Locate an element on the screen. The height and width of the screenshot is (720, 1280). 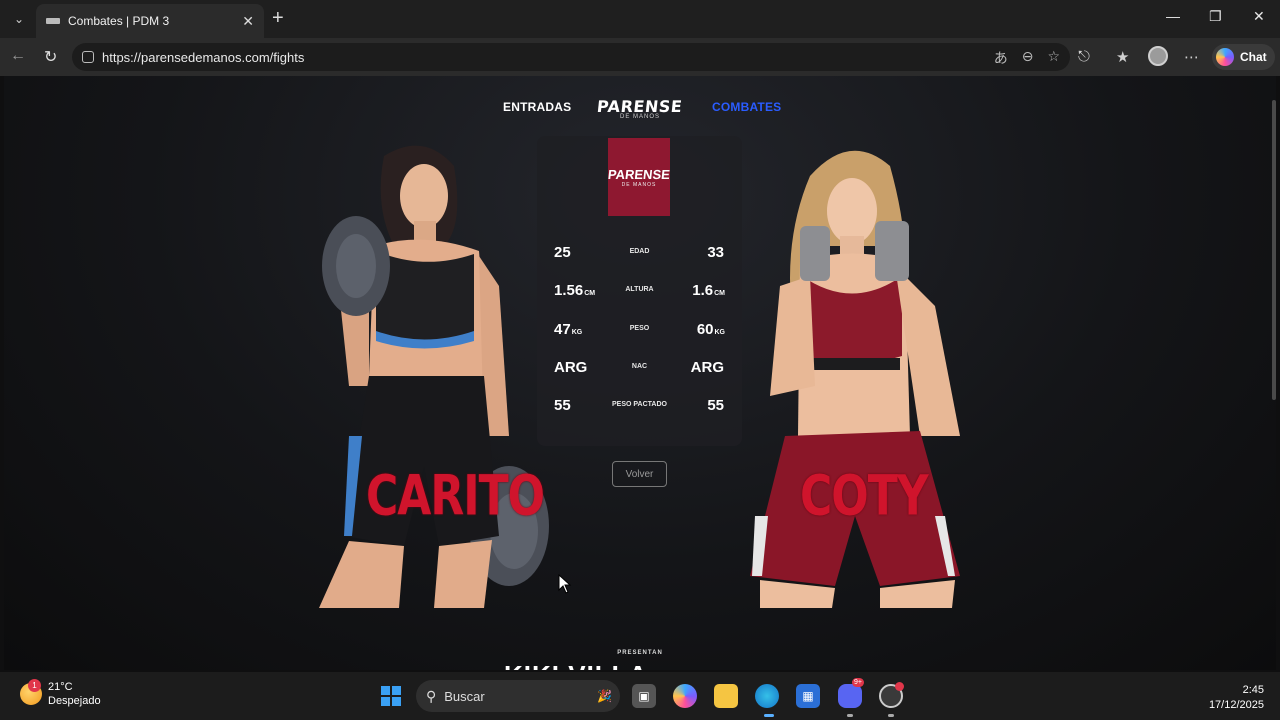
event-badge: PARENSE DE MANOS is located at coordinates (639, 177).